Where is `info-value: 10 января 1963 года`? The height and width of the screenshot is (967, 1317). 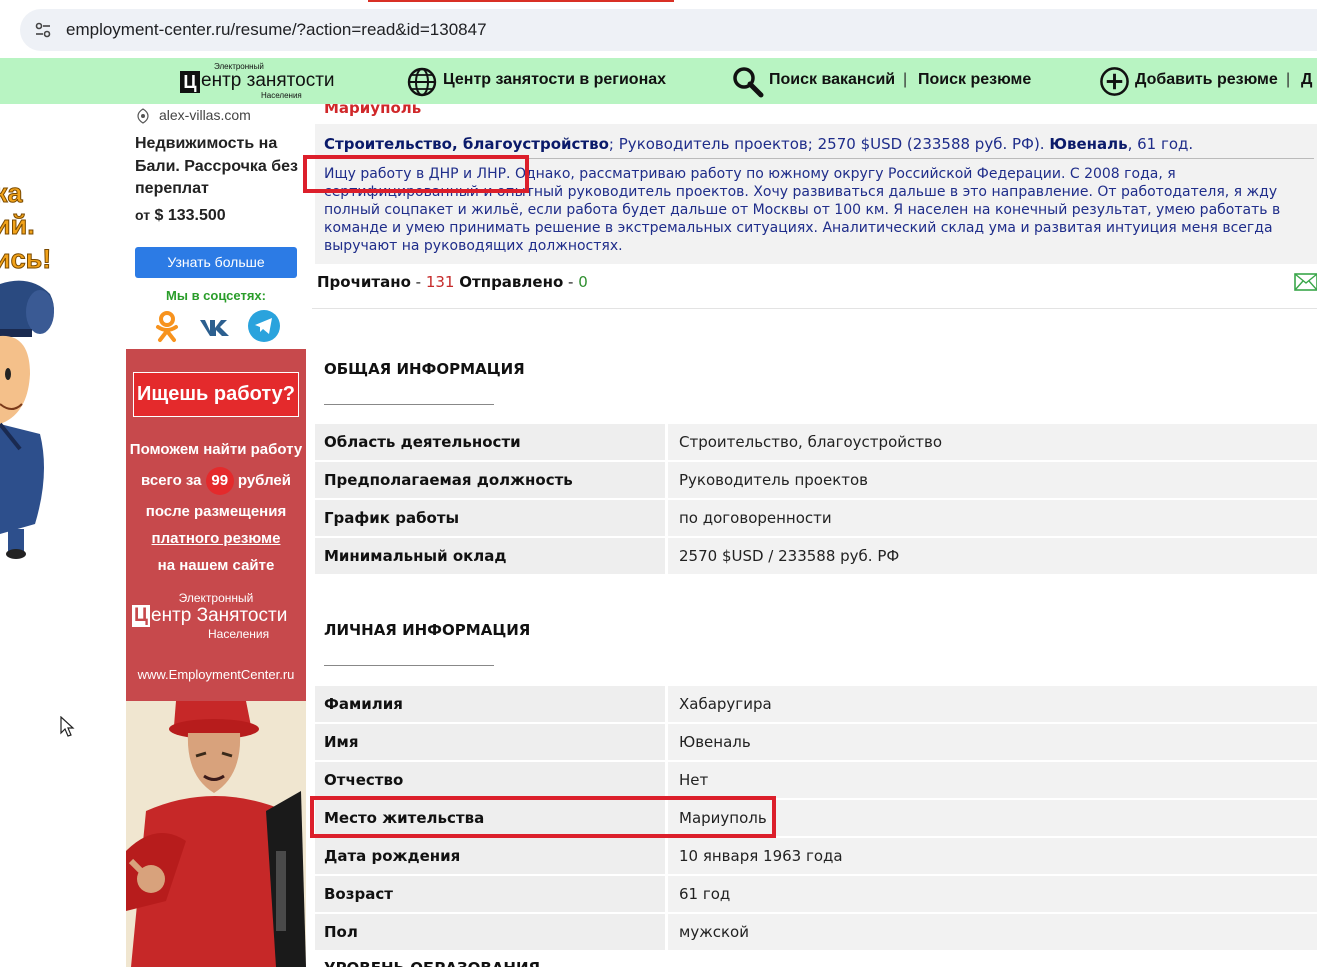 info-value: 10 января 1963 года is located at coordinates (992, 856).